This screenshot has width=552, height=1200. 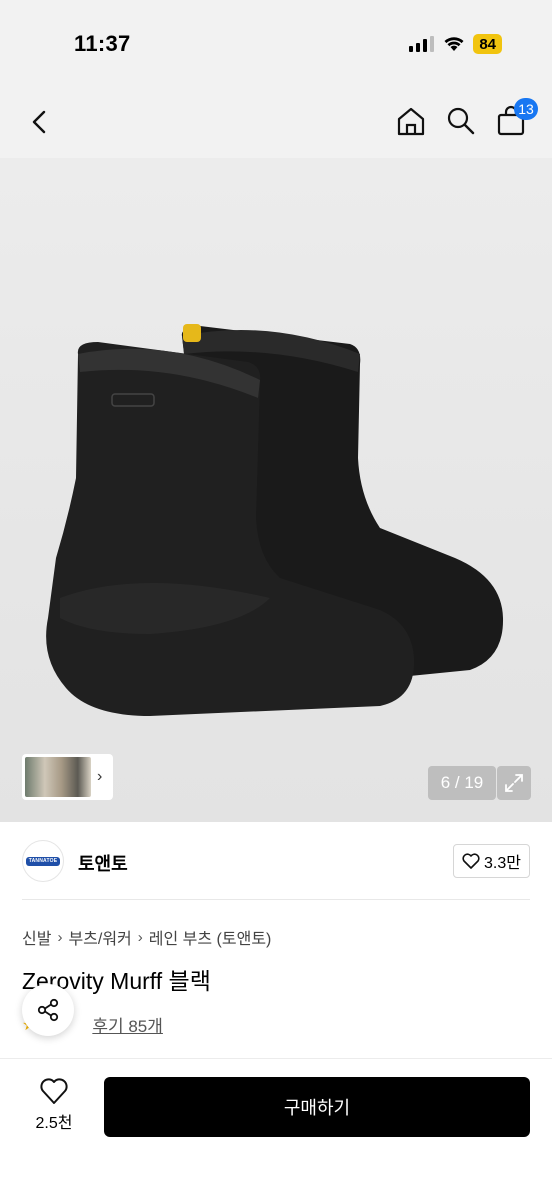 I want to click on review-link: 후기 85개, so click(x=127, y=1024).